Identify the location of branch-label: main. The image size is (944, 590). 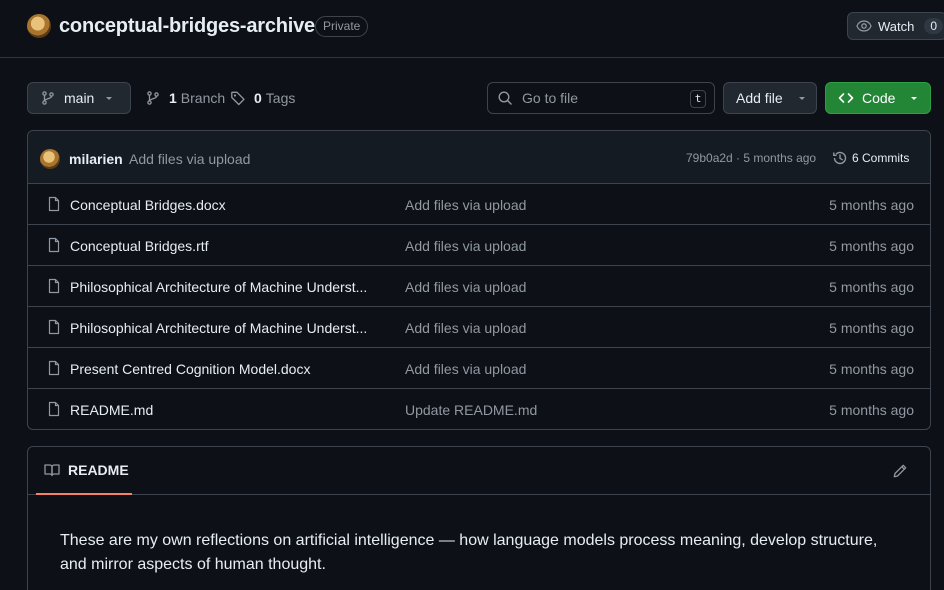
(79, 98).